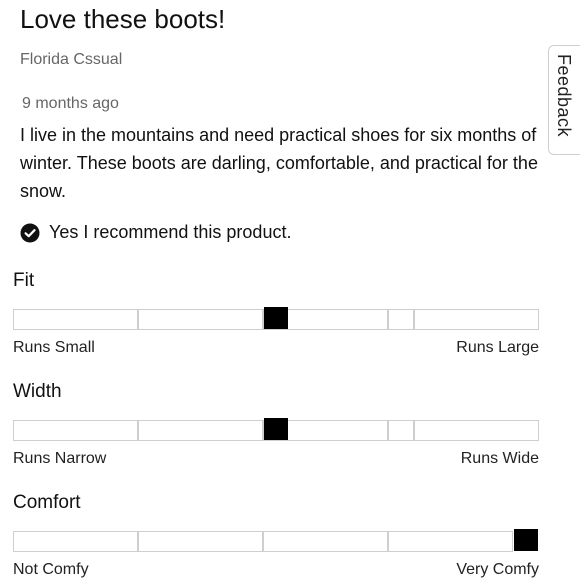 This screenshot has height=580, width=580. What do you see at coordinates (497, 347) in the screenshot?
I see `fit-right-label: Runs Large` at bounding box center [497, 347].